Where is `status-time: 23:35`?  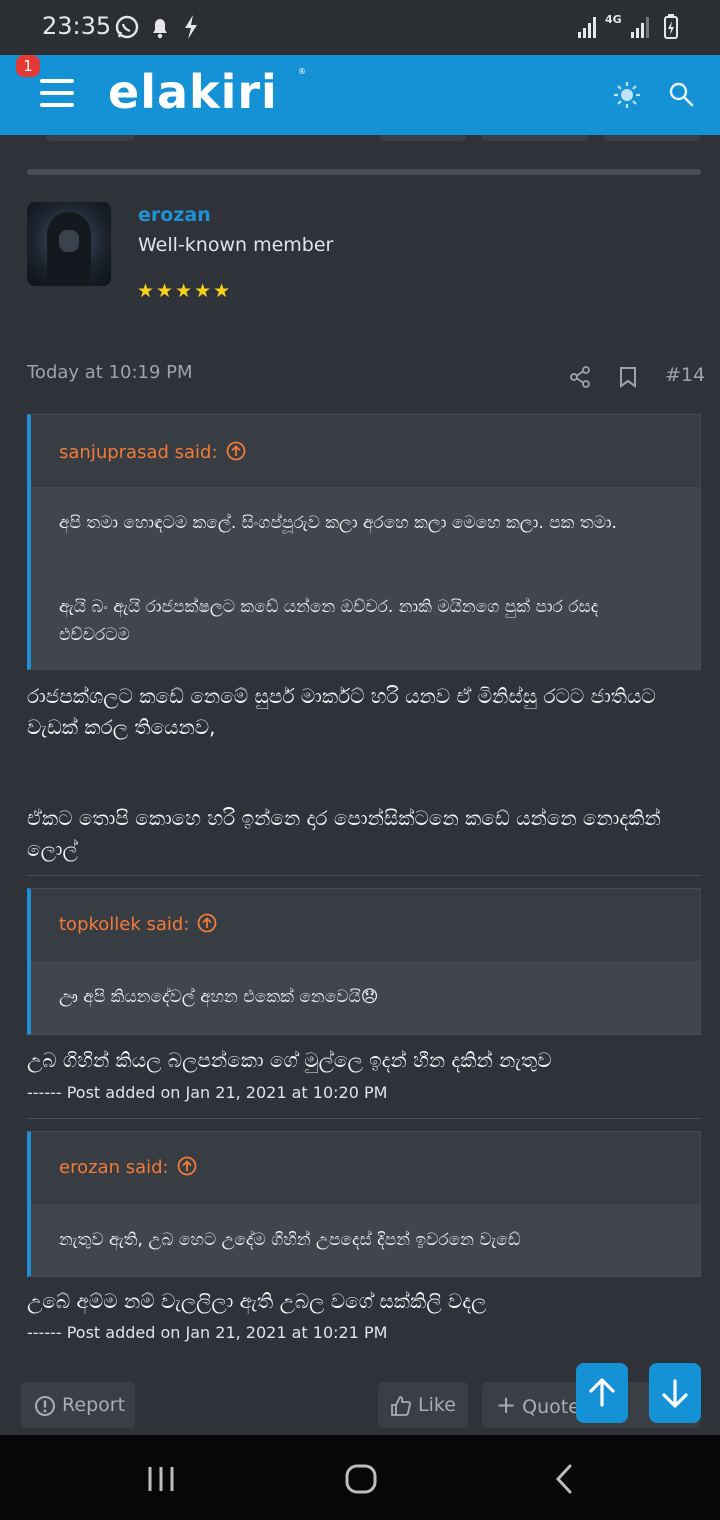 status-time: 23:35 is located at coordinates (77, 26).